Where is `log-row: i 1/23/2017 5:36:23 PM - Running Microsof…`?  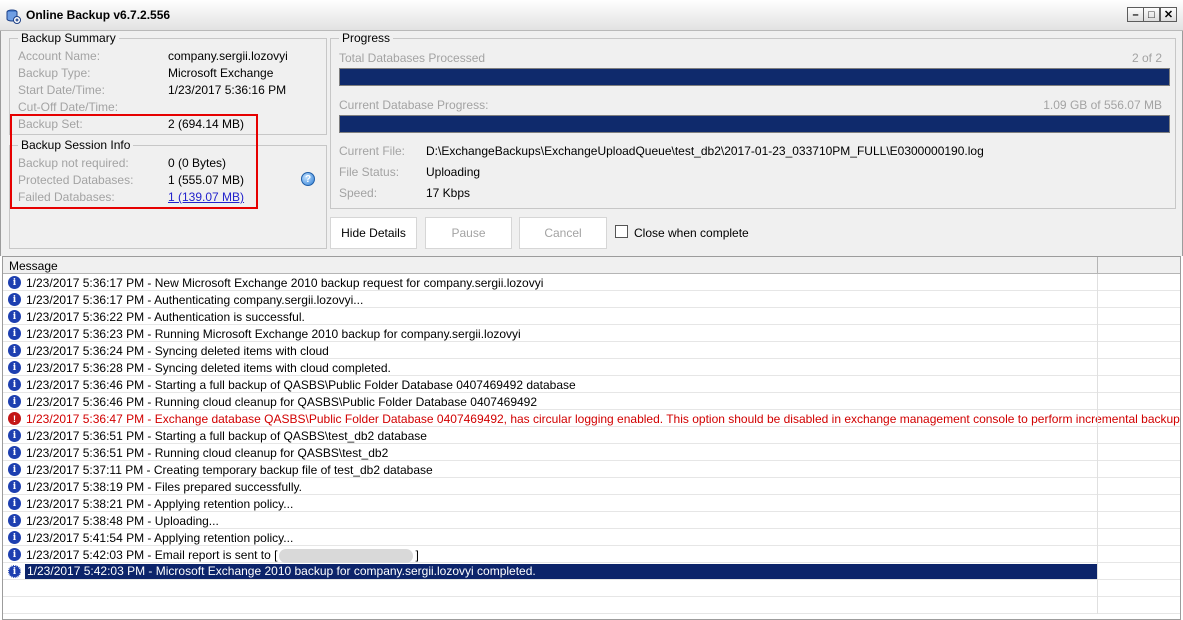 log-row: i 1/23/2017 5:36:23 PM - Running Microsof… is located at coordinates (591, 333).